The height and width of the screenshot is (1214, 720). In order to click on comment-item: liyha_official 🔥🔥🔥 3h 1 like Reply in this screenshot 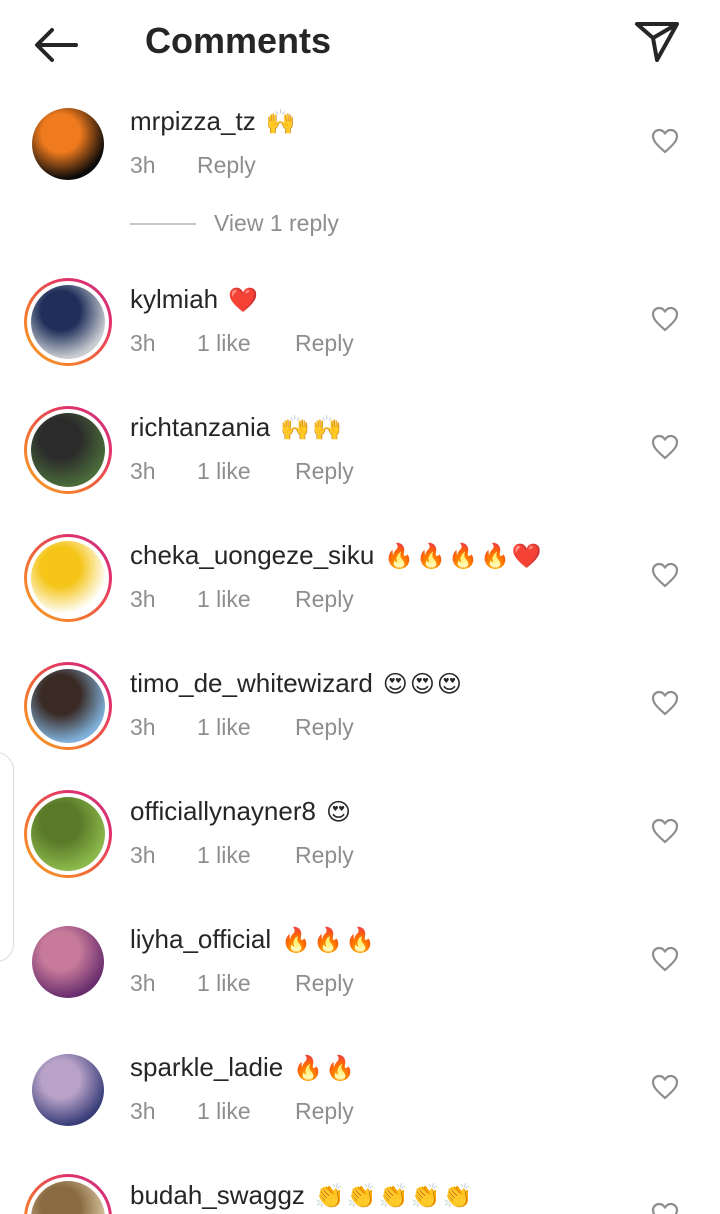, I will do `click(360, 968)`.